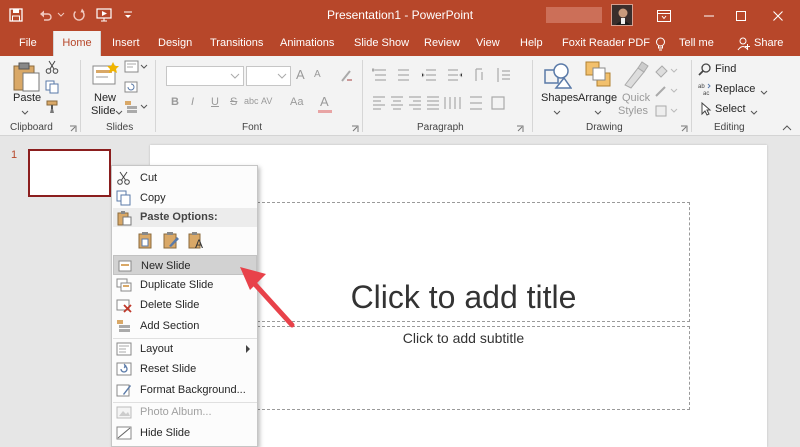 The width and height of the screenshot is (800, 447). I want to click on tab-view: View, so click(488, 43).